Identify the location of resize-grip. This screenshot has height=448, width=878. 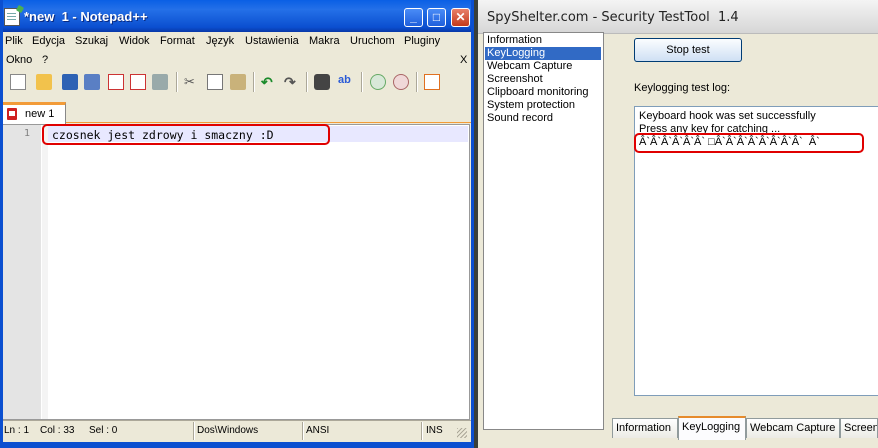
(462, 433).